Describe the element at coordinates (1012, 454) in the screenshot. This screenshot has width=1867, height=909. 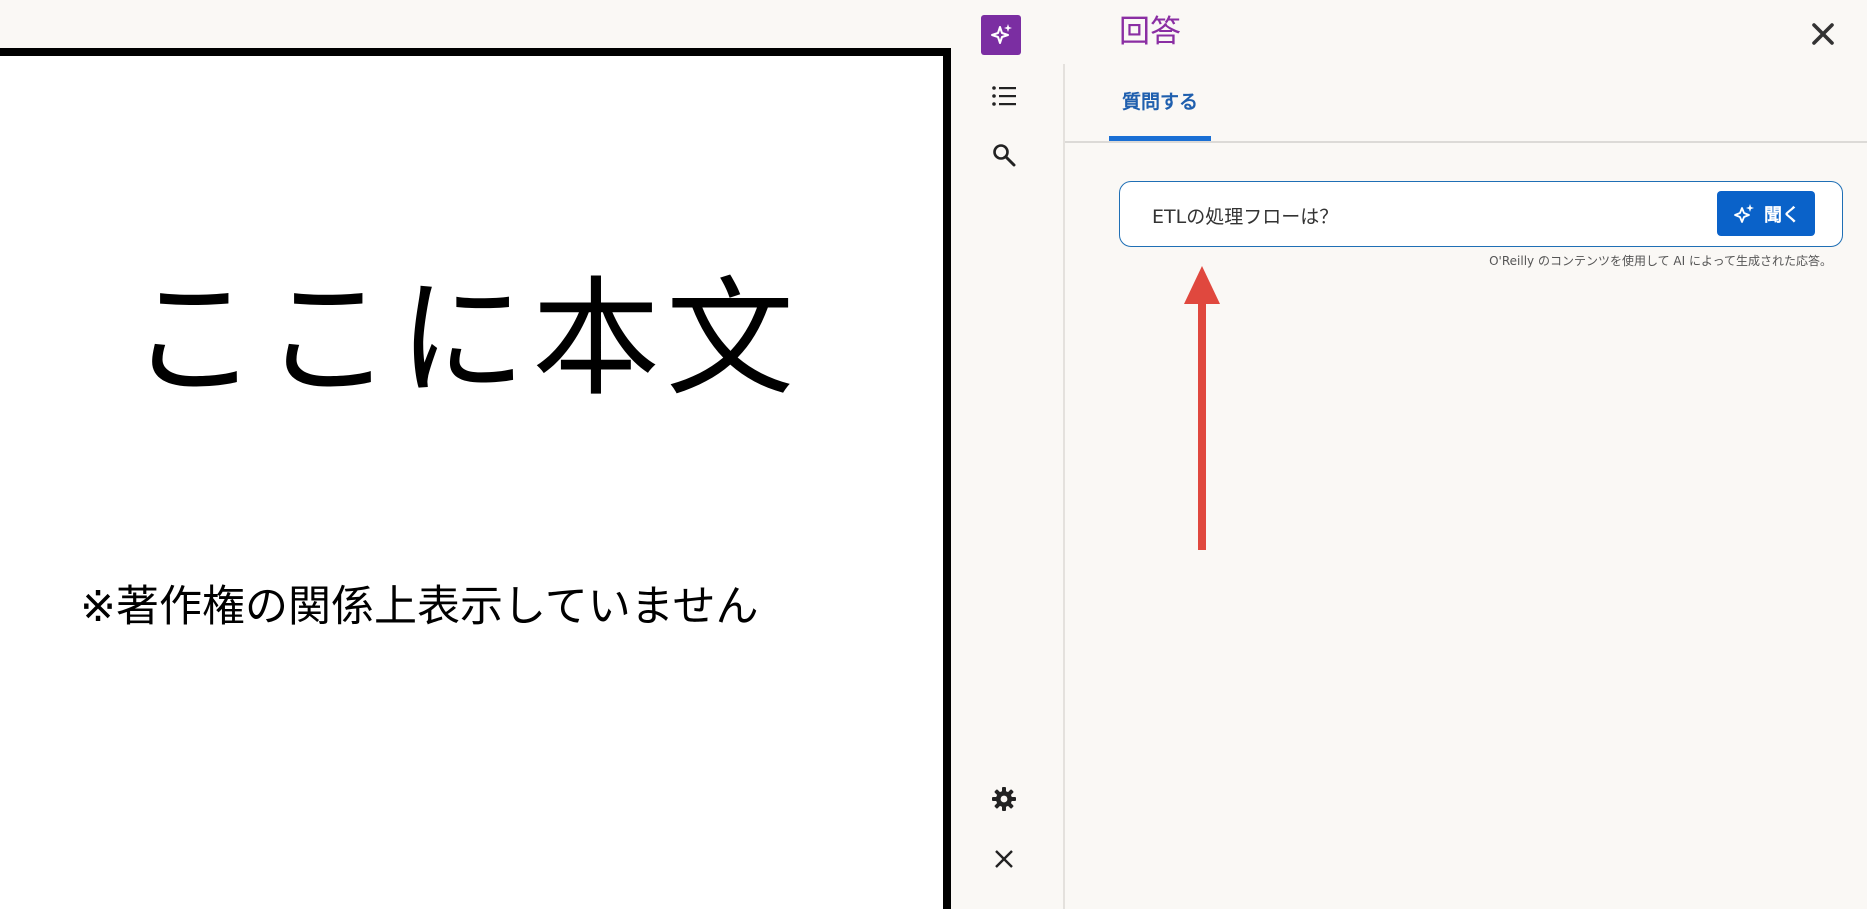
I see `side-rail` at that location.